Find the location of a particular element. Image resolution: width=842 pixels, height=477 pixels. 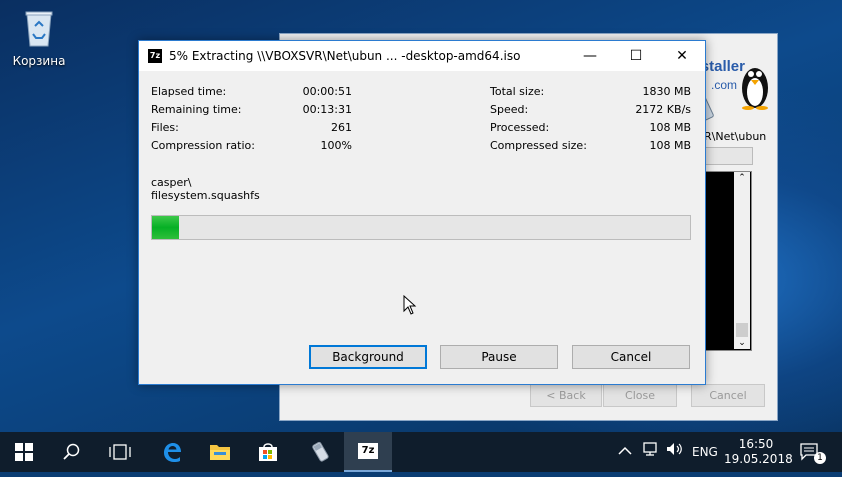

scroll-up-icon: ⌃ is located at coordinates (742, 178).